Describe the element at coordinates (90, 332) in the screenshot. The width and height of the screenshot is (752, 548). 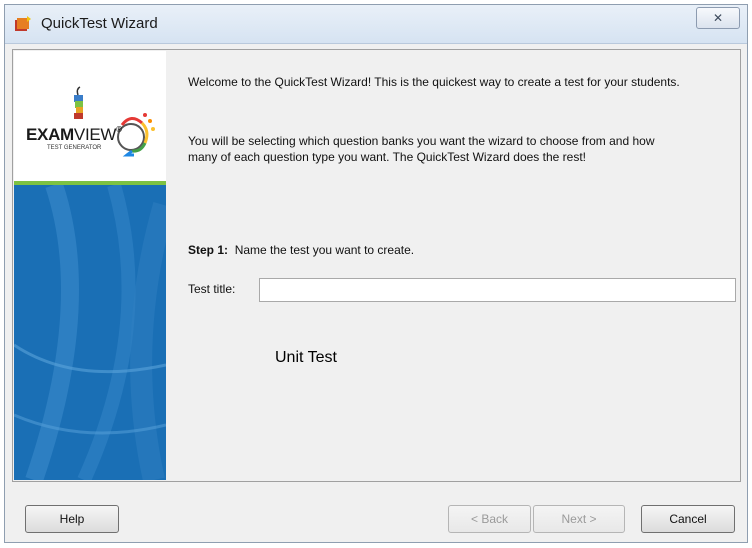
I see `blue-swirl-graphic` at that location.